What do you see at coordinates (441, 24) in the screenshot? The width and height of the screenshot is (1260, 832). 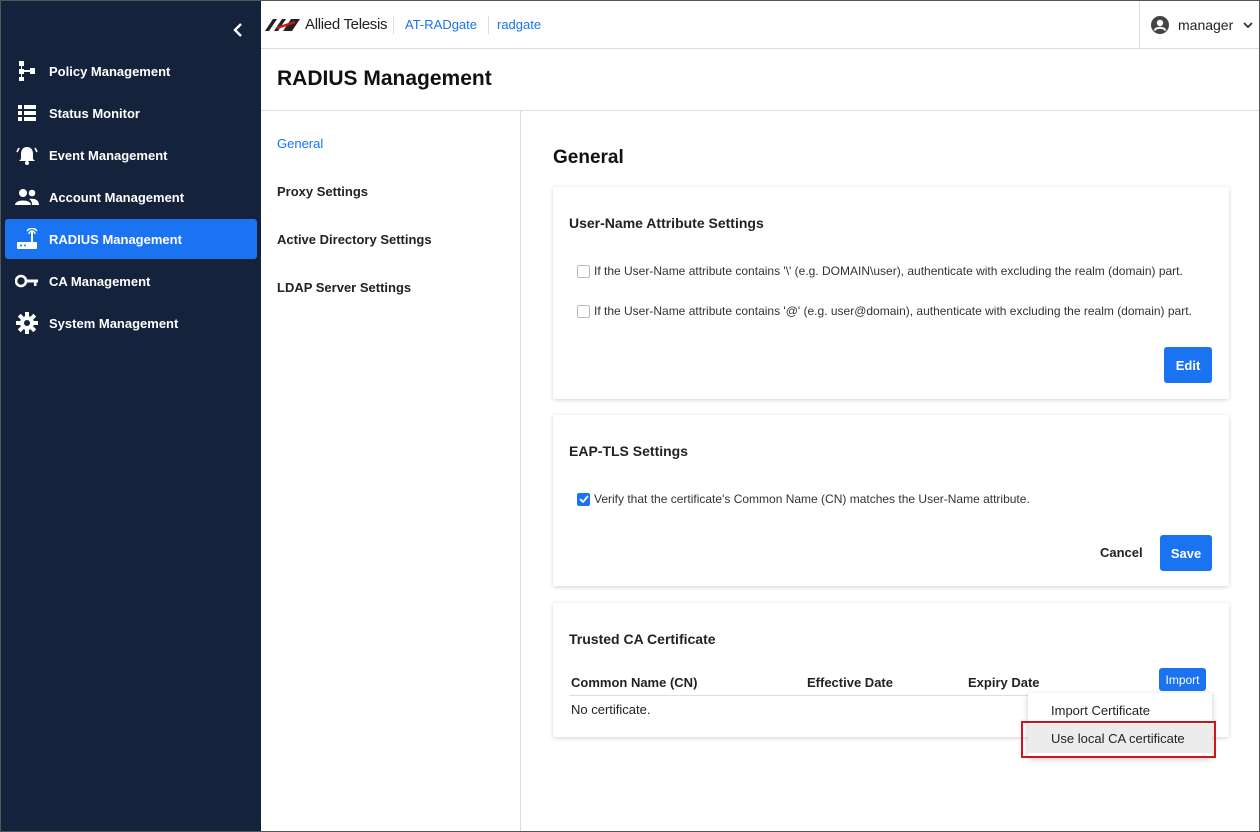 I see `breadcrumb-device: AT-RADgate` at bounding box center [441, 24].